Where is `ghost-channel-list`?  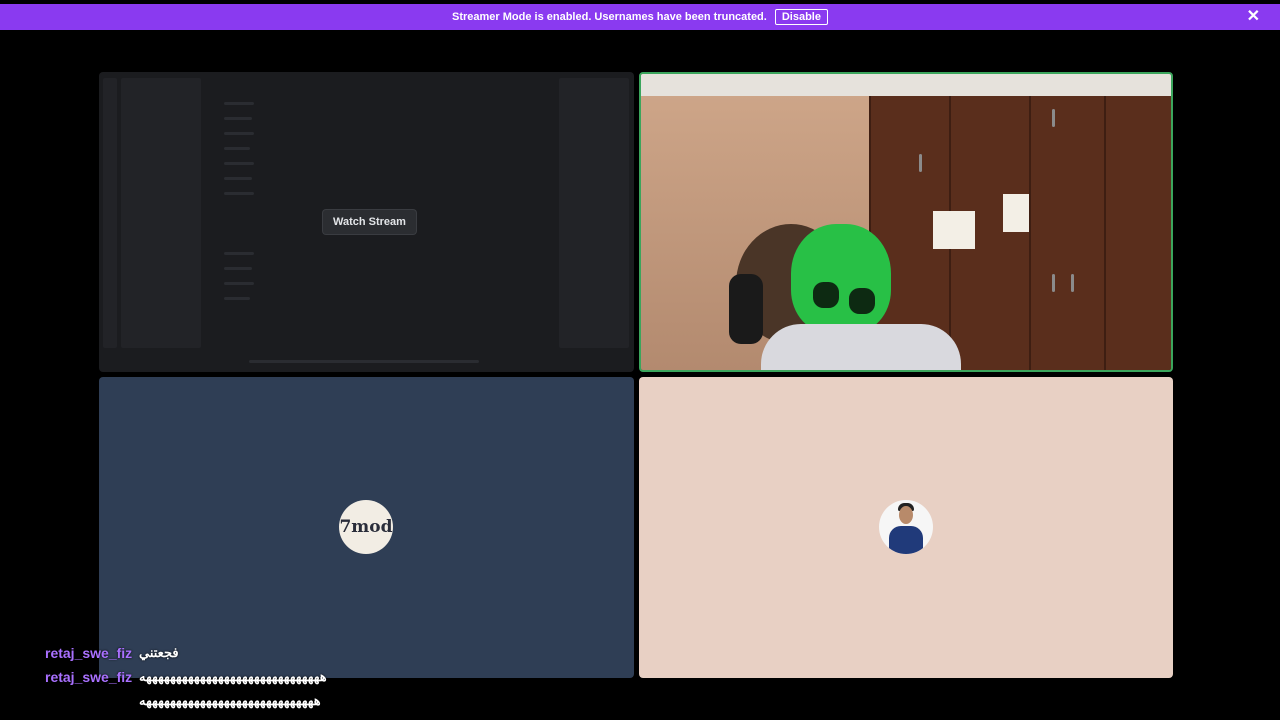
ghost-channel-list is located at coordinates (161, 213).